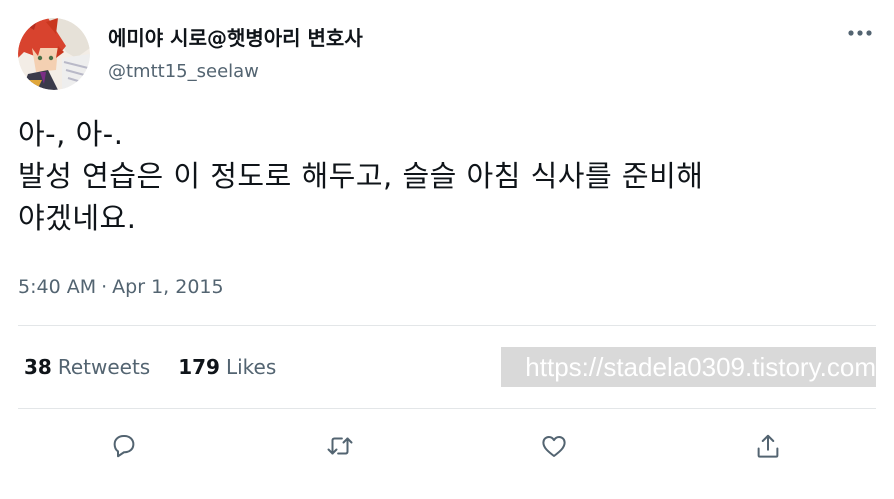 The image size is (894, 499). I want to click on display-name: 에미야 시로@햇병아리 변호사, so click(235, 38).